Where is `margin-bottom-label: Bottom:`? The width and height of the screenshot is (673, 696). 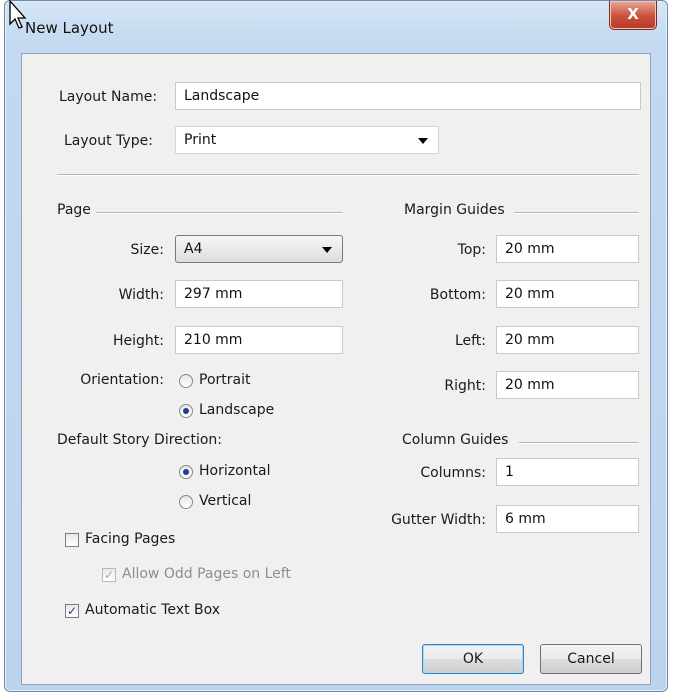 margin-bottom-label: Bottom: is located at coordinates (457, 295).